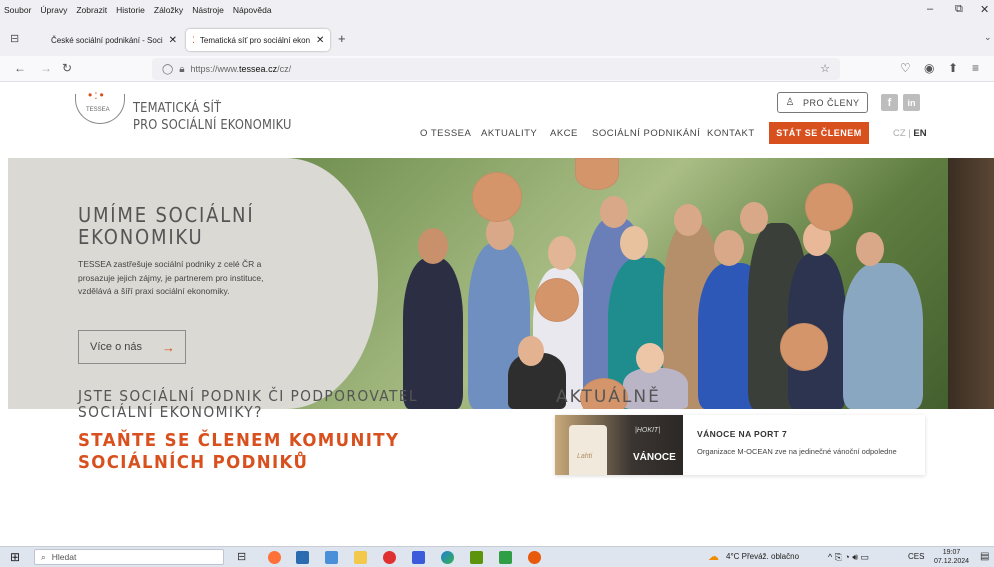 This screenshot has width=994, height=567. What do you see at coordinates (46, 68) in the screenshot?
I see `forward-arrow-icon: →` at bounding box center [46, 68].